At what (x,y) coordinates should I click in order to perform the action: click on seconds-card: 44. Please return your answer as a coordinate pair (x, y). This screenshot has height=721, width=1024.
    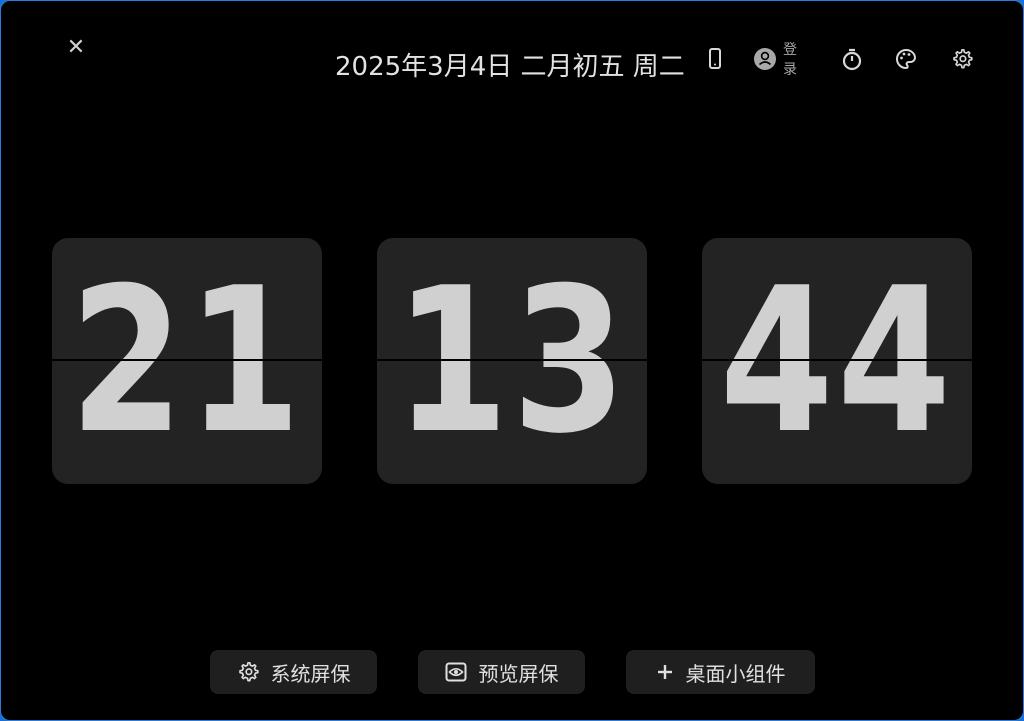
    Looking at the image, I should click on (837, 361).